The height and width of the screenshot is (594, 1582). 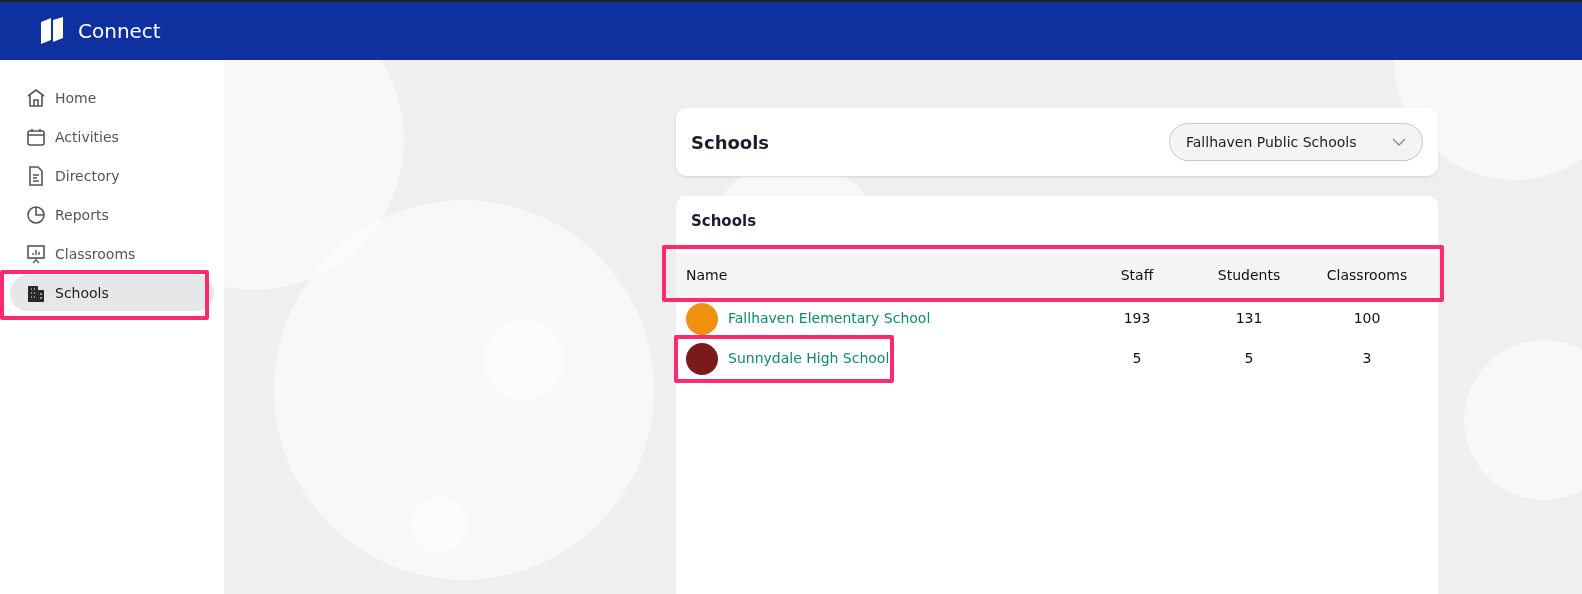 What do you see at coordinates (36, 137) in the screenshot?
I see `calendar-icon` at bounding box center [36, 137].